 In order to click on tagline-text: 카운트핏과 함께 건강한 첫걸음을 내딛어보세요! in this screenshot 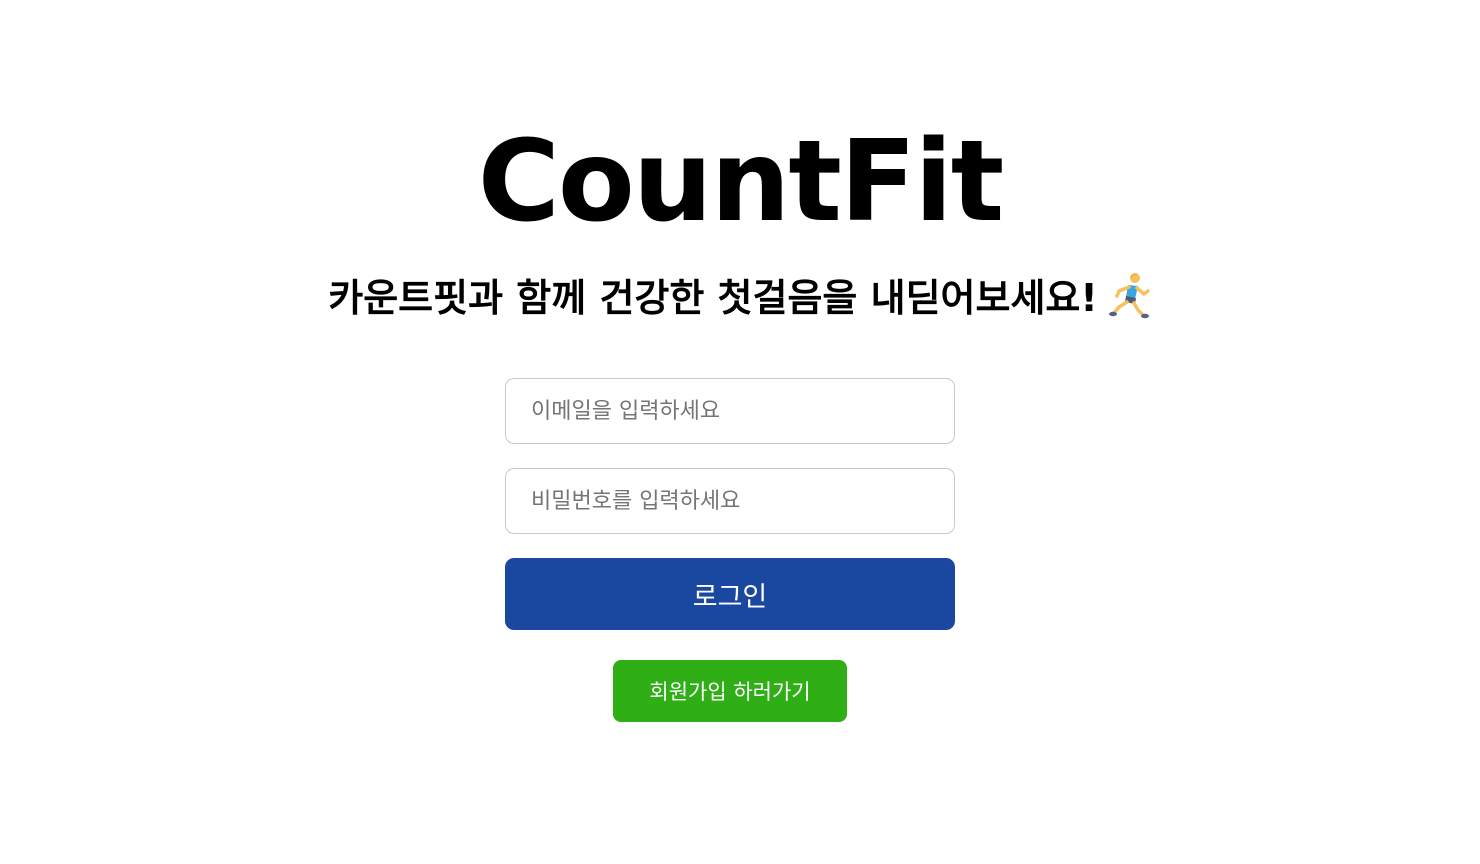, I will do `click(713, 298)`.